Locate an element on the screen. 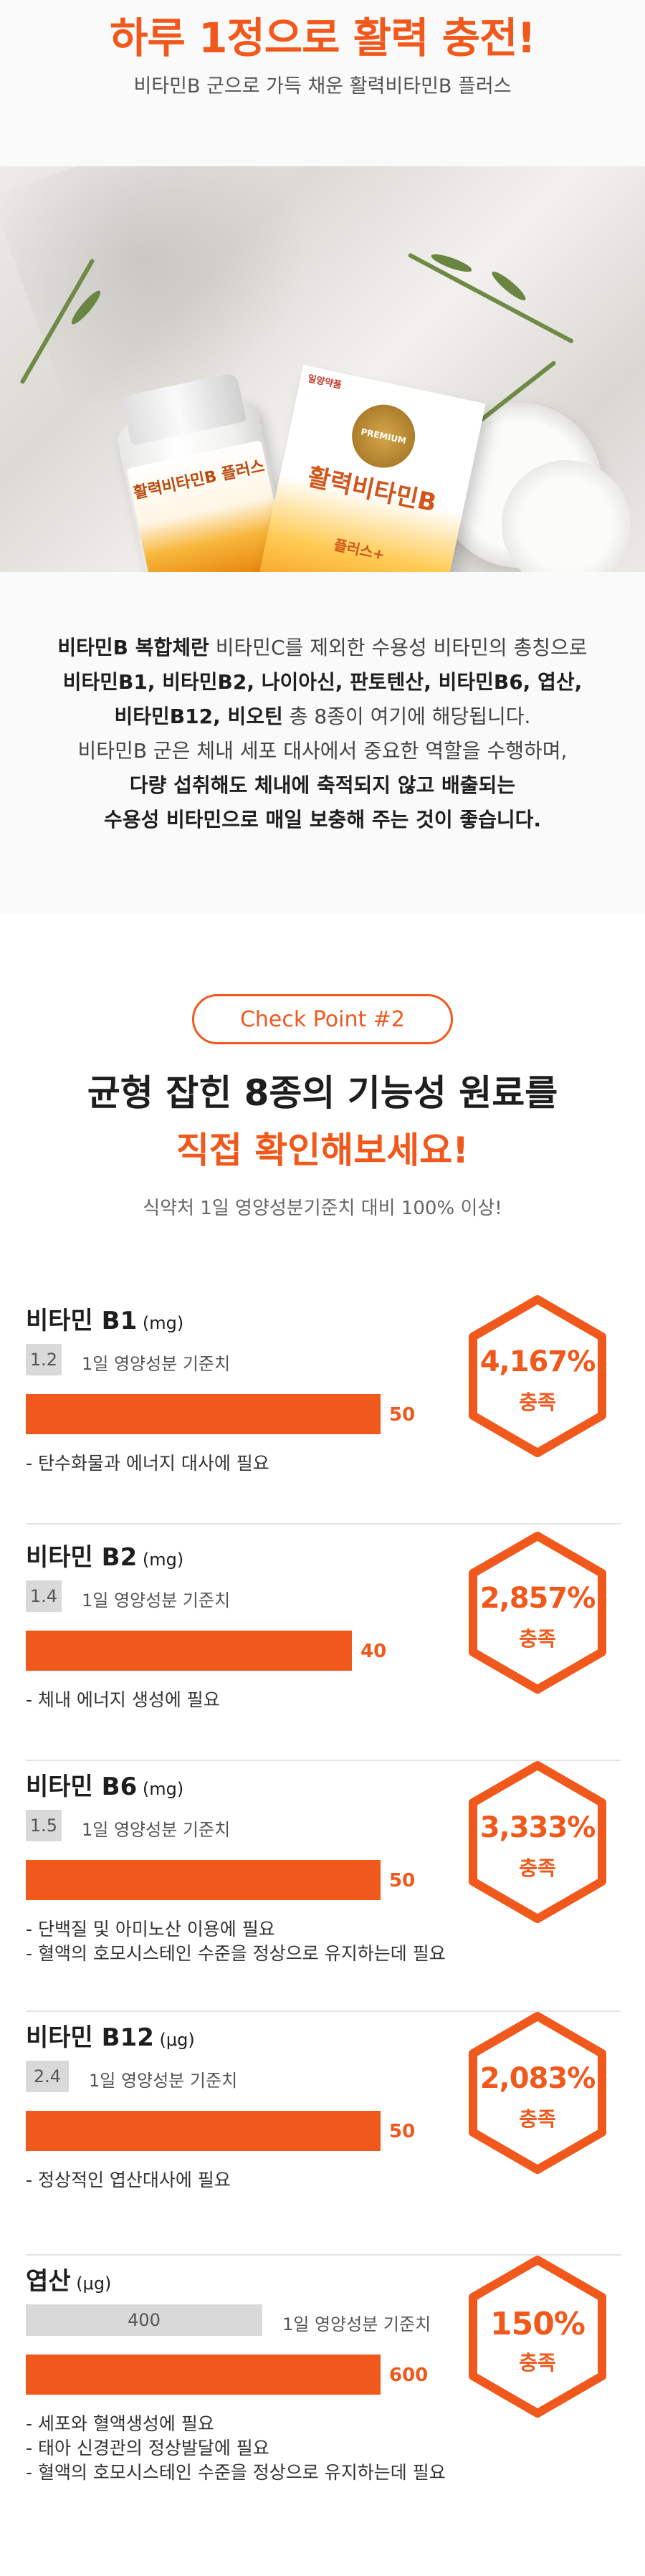 This screenshot has width=645, height=2576. nutrient-notes: - 체내 에너지 생성에 필요 is located at coordinates (123, 1700).